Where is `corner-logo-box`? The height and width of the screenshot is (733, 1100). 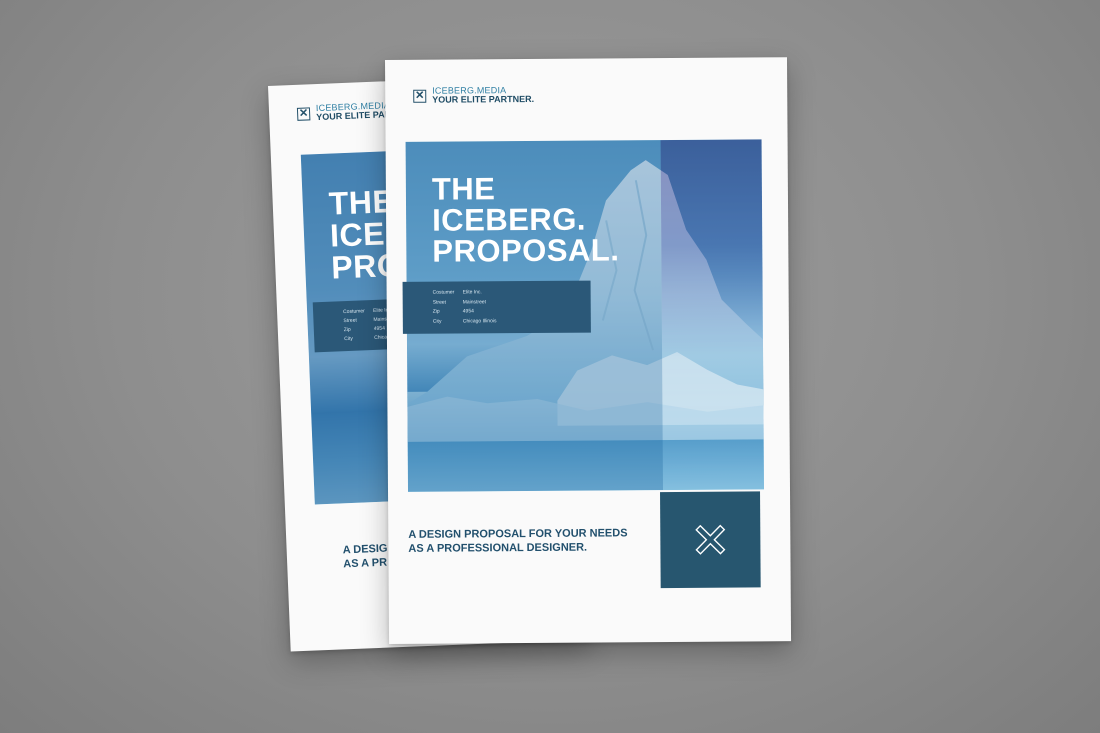 corner-logo-box is located at coordinates (710, 540).